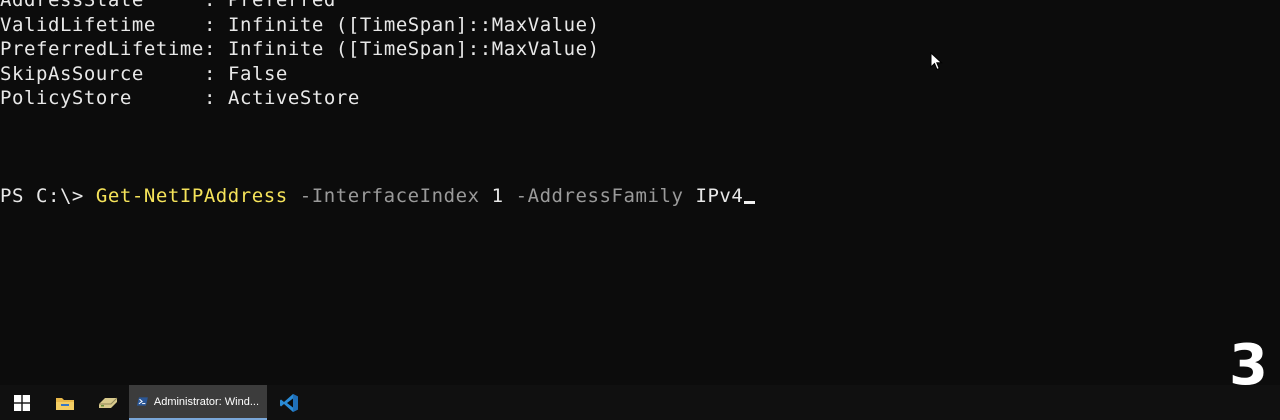 This screenshot has height=420, width=1280. I want to click on property-value: : Preferred, so click(270, 5).